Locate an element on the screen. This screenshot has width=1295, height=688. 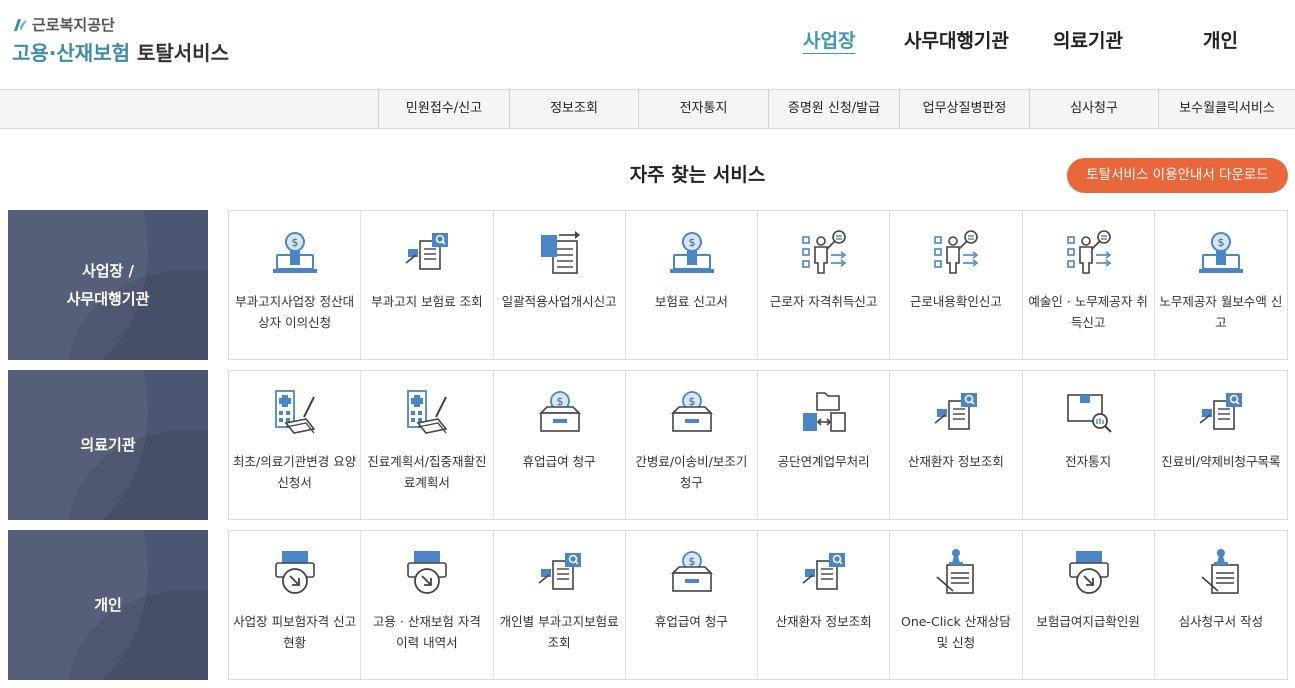
service-tile-label: 근로자 자격취득신고 is located at coordinates (823, 301).